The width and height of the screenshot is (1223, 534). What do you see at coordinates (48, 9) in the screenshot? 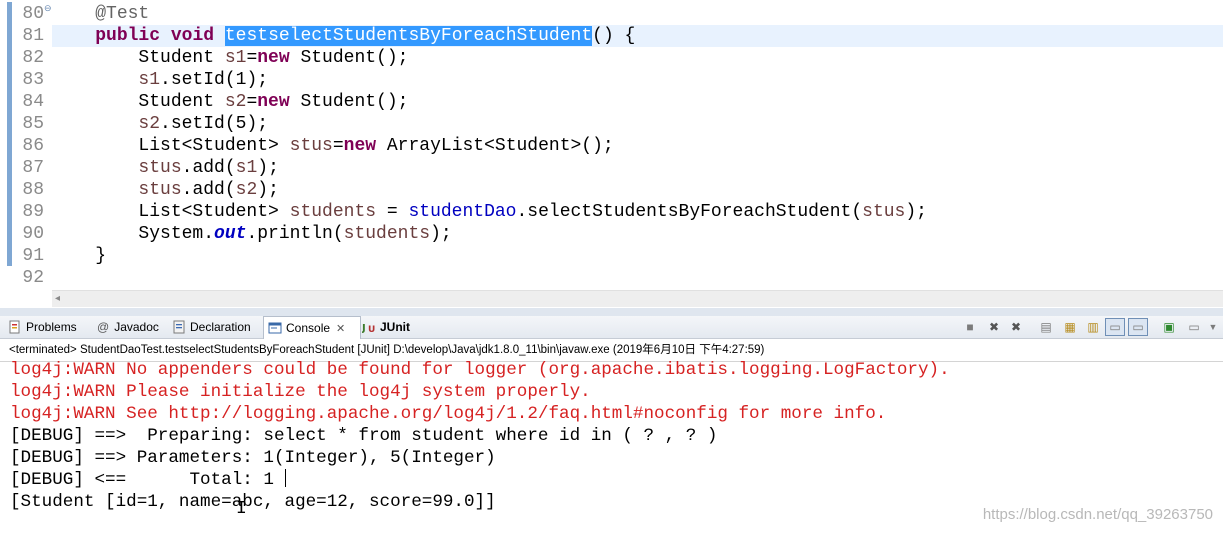
I see `fold-marker-icon: ⊖` at bounding box center [48, 9].